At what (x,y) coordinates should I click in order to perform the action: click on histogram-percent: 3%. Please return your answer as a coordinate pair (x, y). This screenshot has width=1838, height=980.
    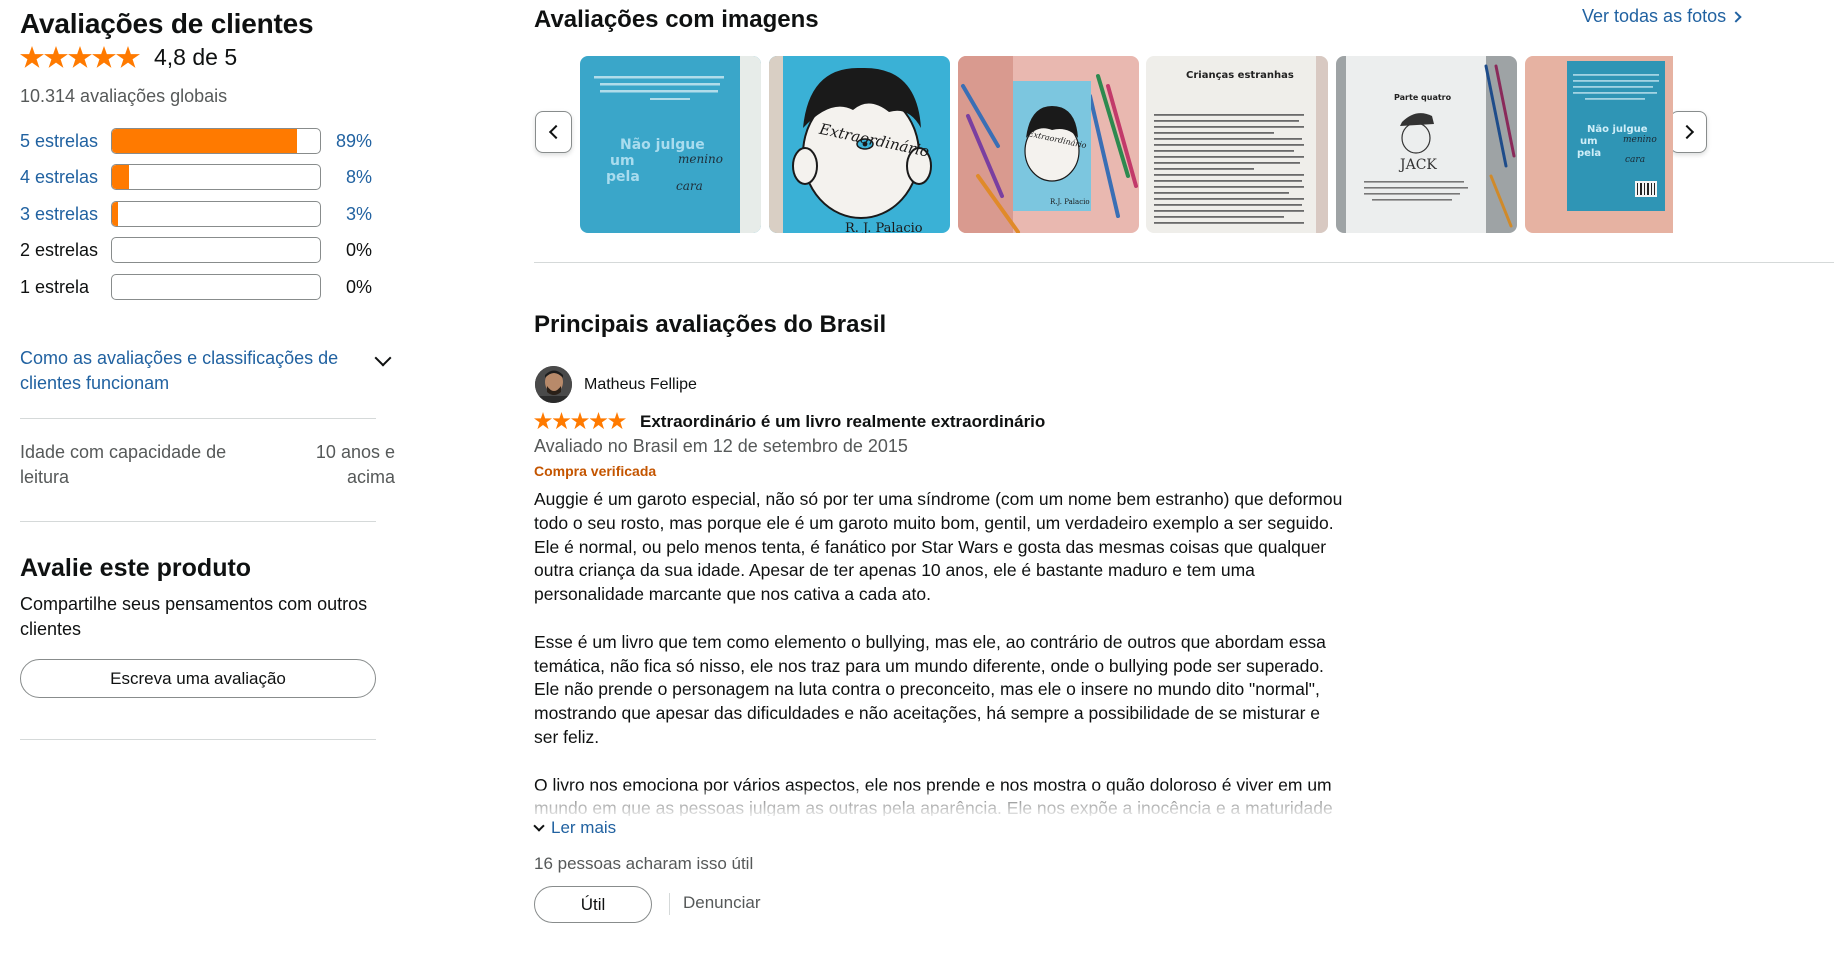
    Looking at the image, I should click on (359, 214).